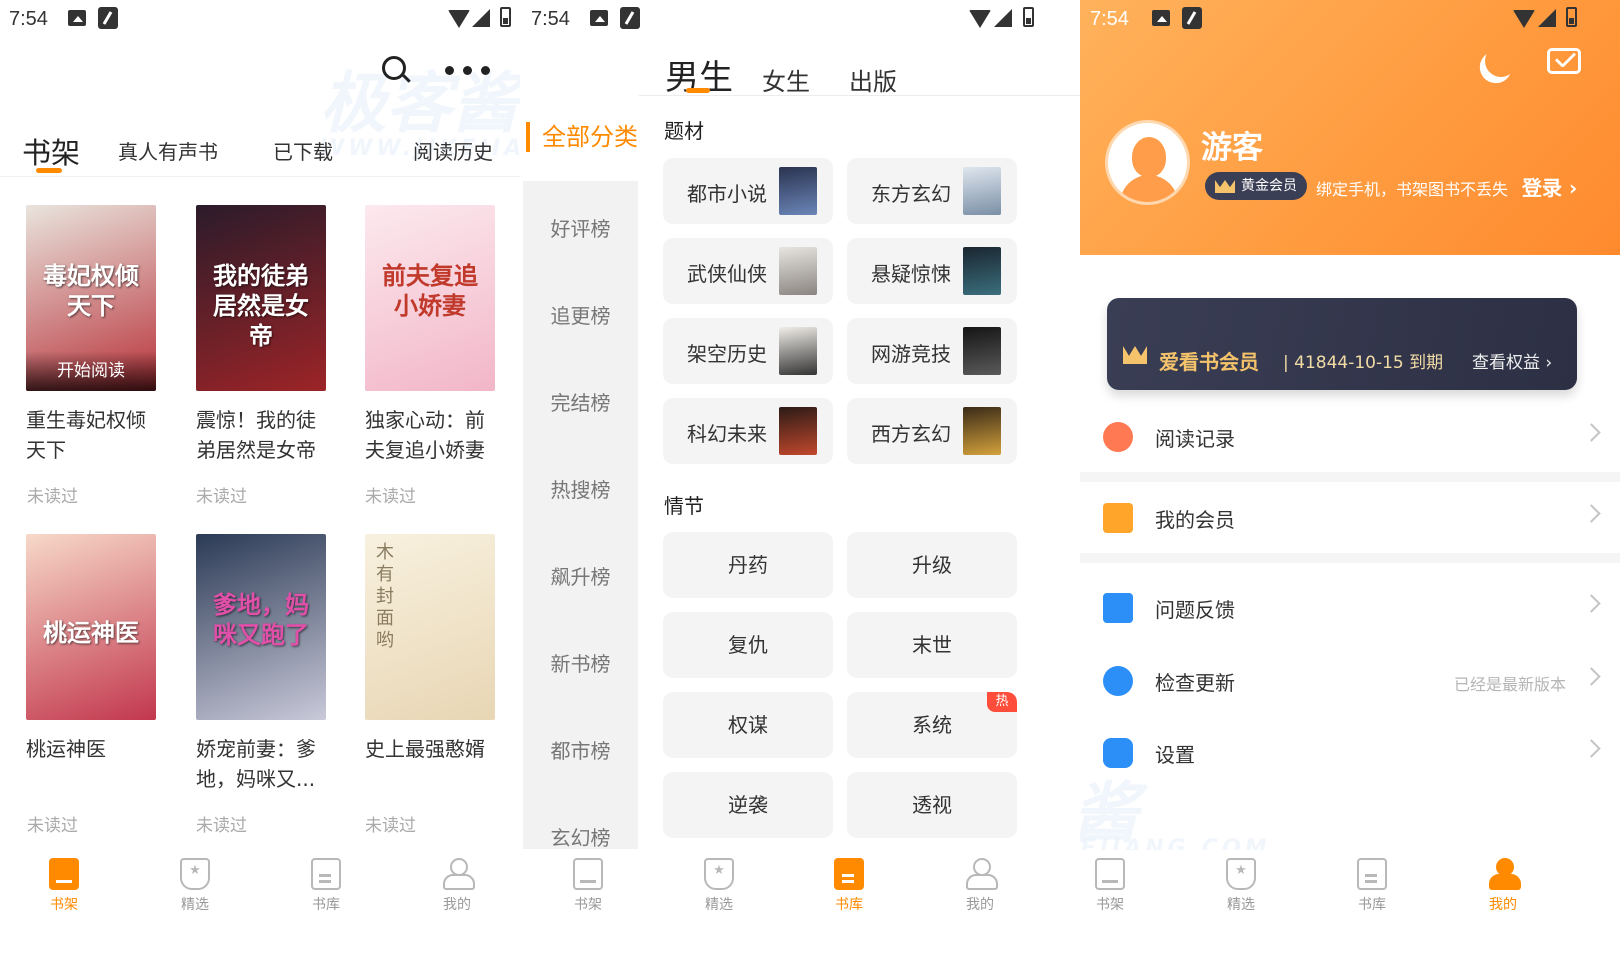 The image size is (1620, 960). What do you see at coordinates (396, 70) in the screenshot?
I see `search-icon` at bounding box center [396, 70].